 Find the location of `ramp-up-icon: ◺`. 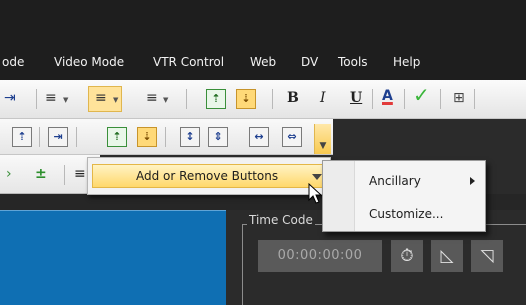

ramp-up-icon: ◺ is located at coordinates (447, 256).